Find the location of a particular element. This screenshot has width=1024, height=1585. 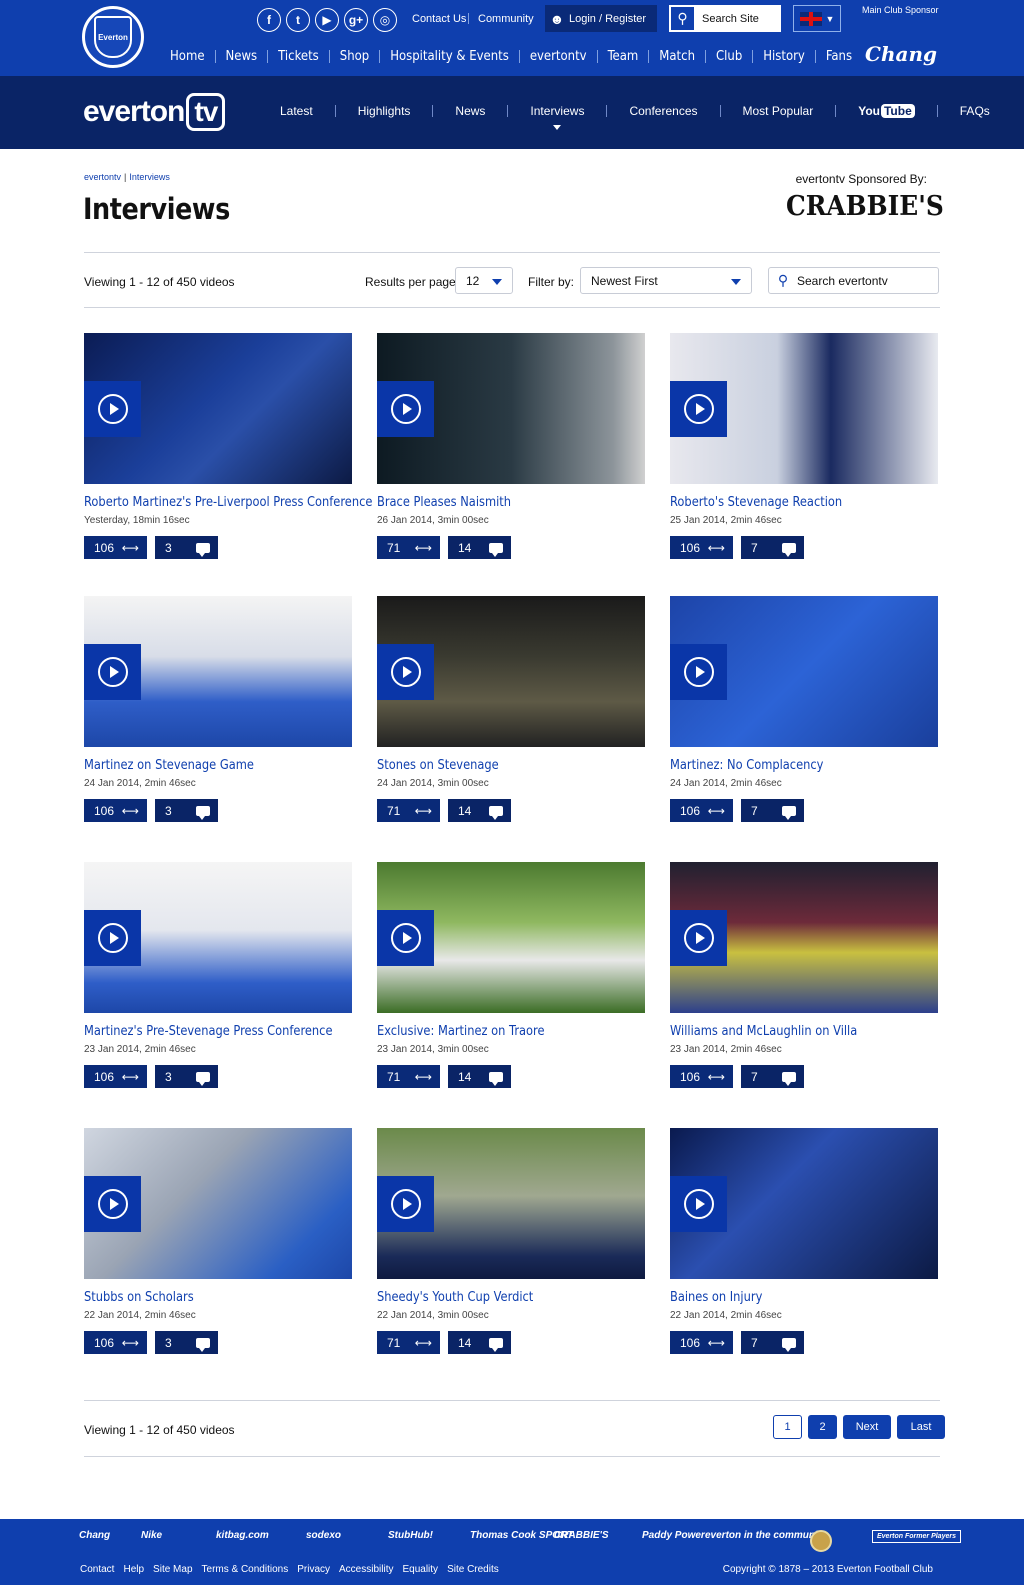

footer-partner-logo: Everton Former Players is located at coordinates (916, 1536).